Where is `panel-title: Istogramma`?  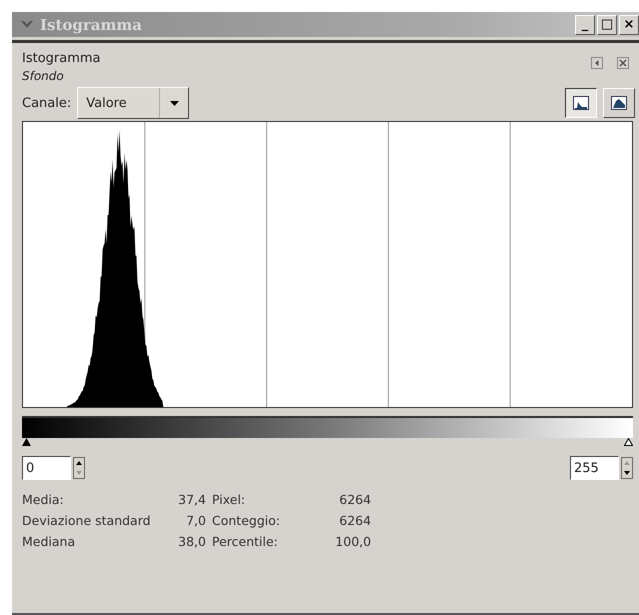 panel-title: Istogramma is located at coordinates (61, 58).